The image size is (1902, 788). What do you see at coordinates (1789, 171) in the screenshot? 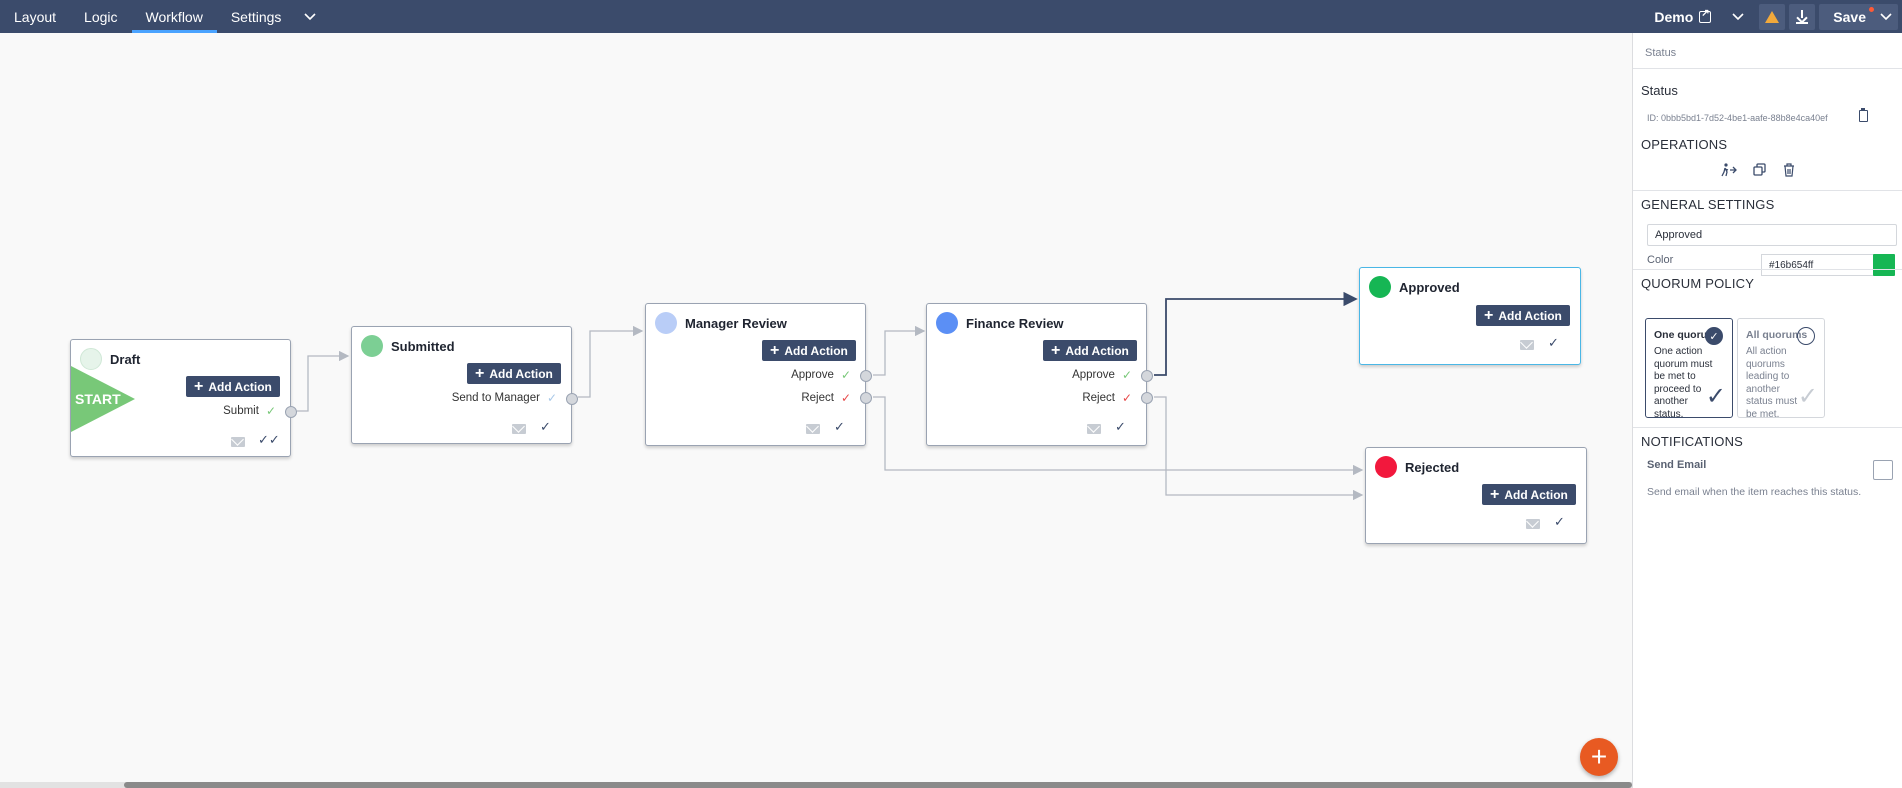
I see `trash-icon` at bounding box center [1789, 171].